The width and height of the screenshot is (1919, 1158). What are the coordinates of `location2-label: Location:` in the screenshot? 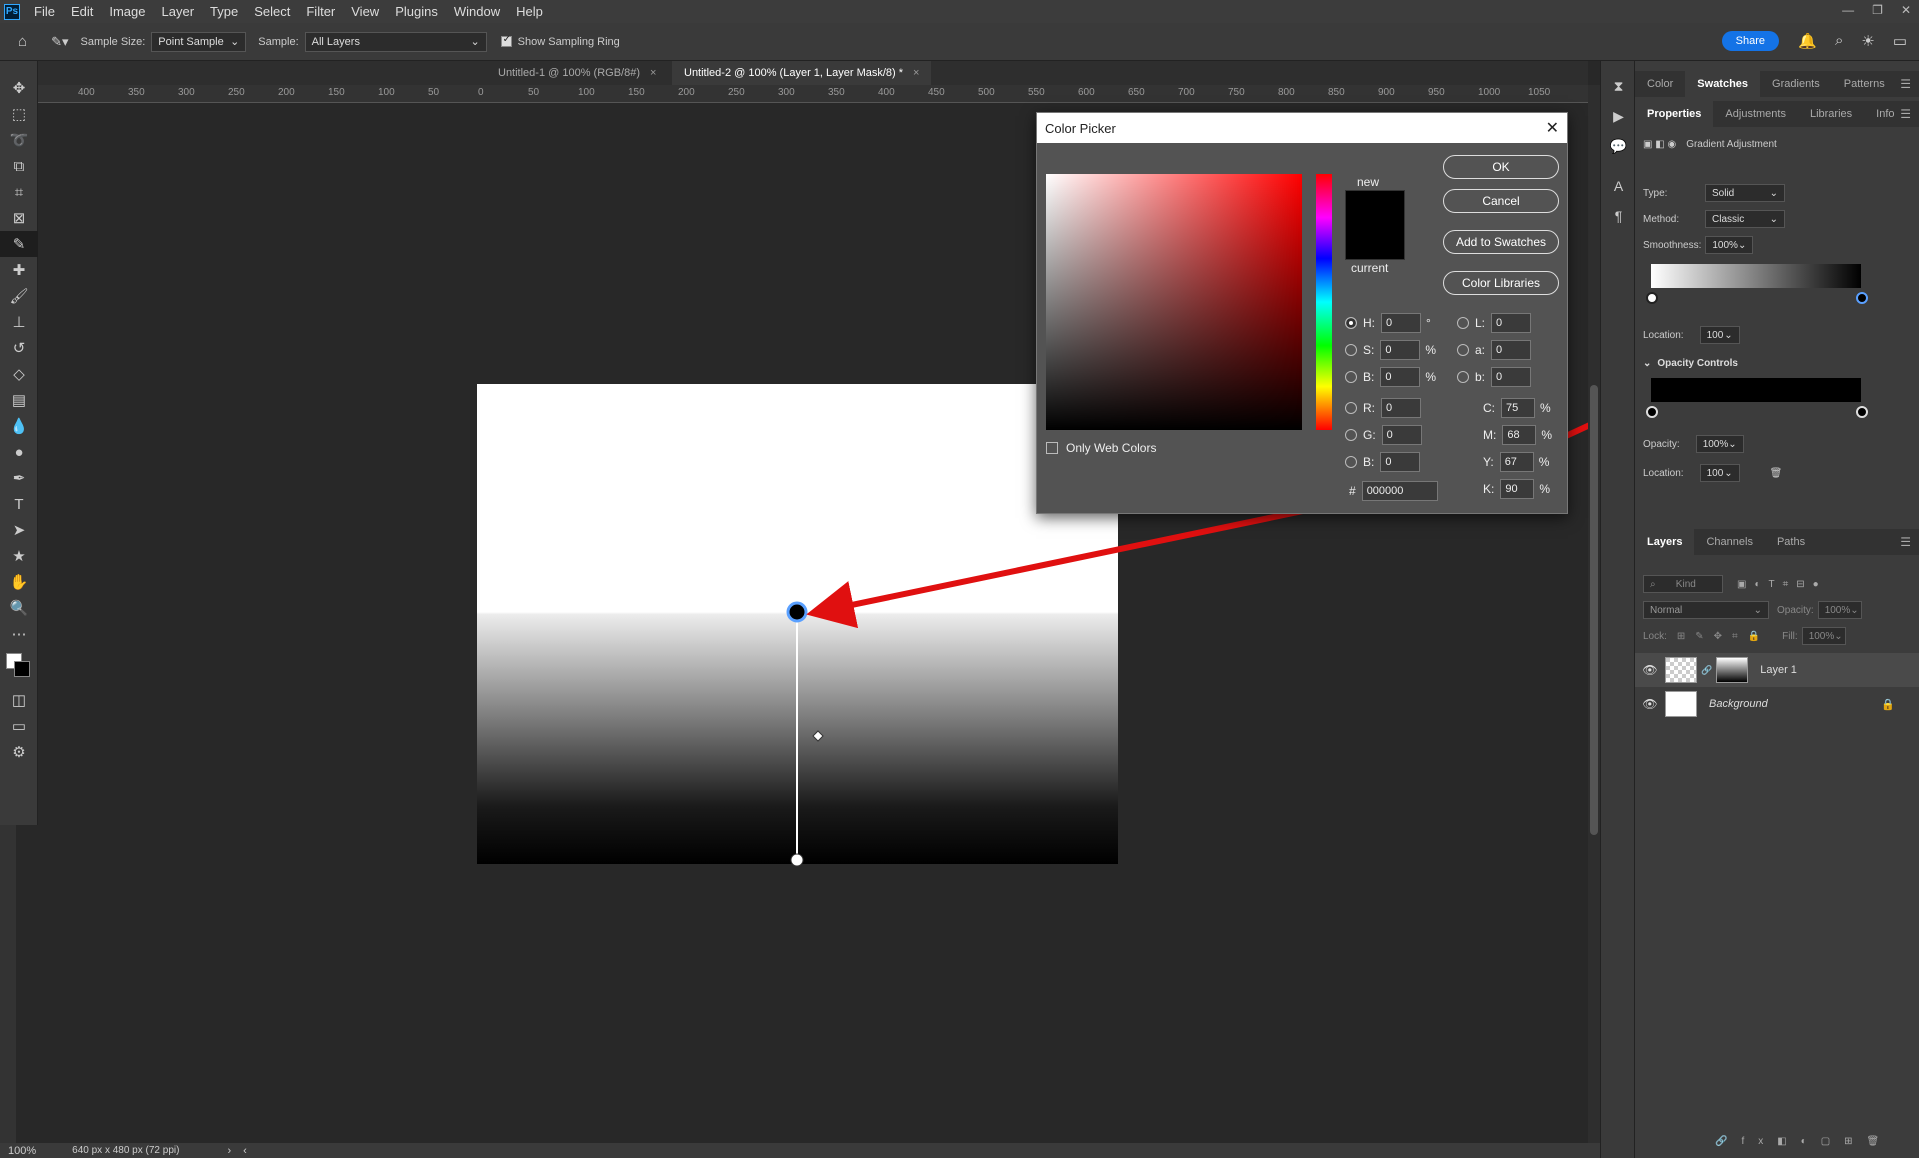 It's located at (1663, 473).